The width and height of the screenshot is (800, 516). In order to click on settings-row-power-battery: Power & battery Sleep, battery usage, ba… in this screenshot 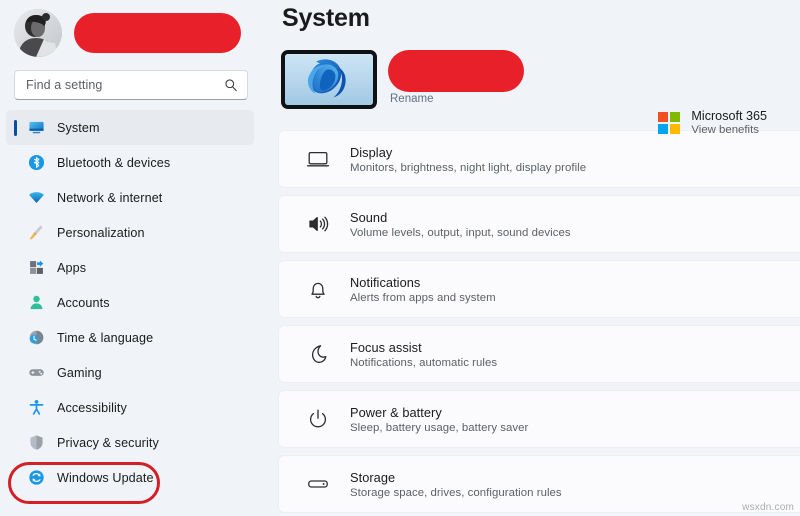, I will do `click(539, 419)`.